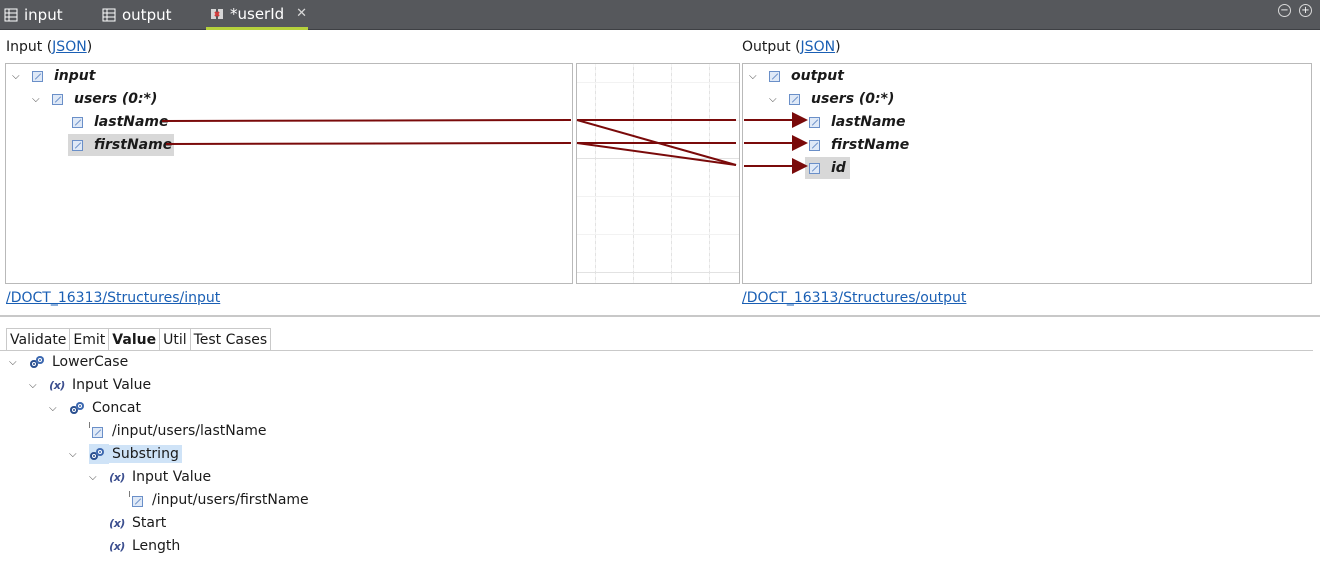 The image size is (1320, 572). I want to click on fn-node-concat: ⌵ Concat, so click(96, 408).